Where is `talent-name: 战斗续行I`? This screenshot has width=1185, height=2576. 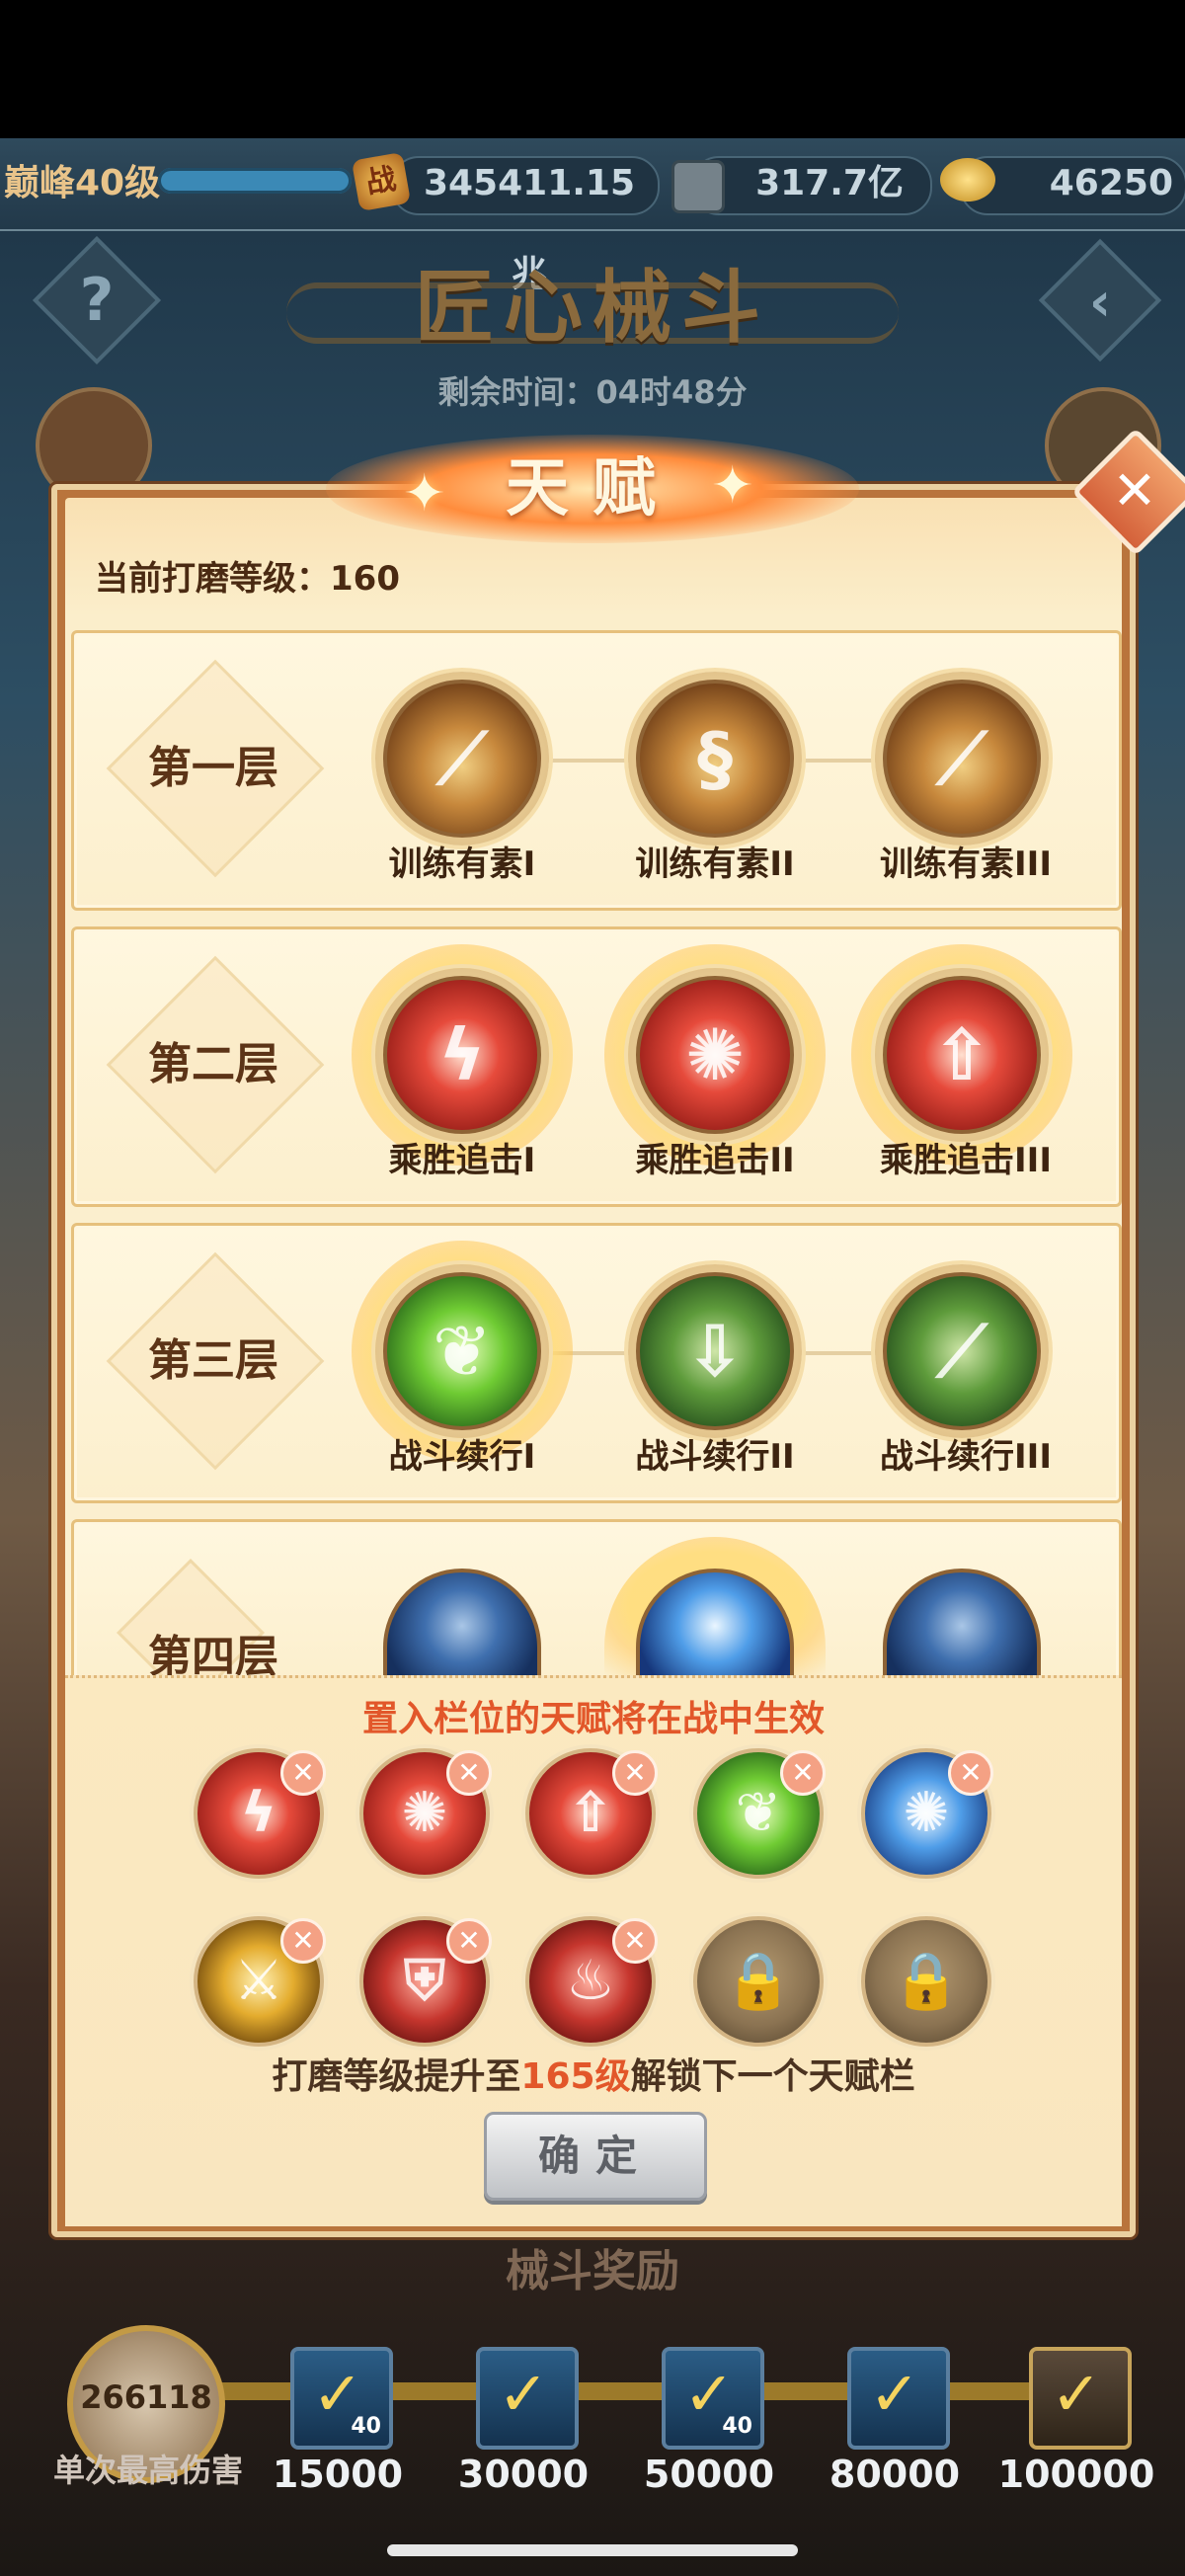 talent-name: 战斗续行I is located at coordinates (462, 1457).